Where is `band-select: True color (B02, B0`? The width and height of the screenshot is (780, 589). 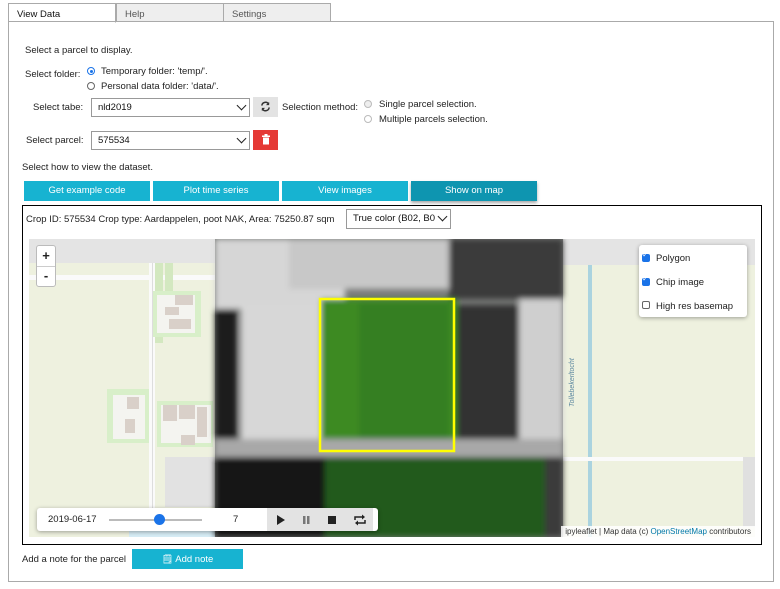
band-select: True color (B02, B0 is located at coordinates (398, 219).